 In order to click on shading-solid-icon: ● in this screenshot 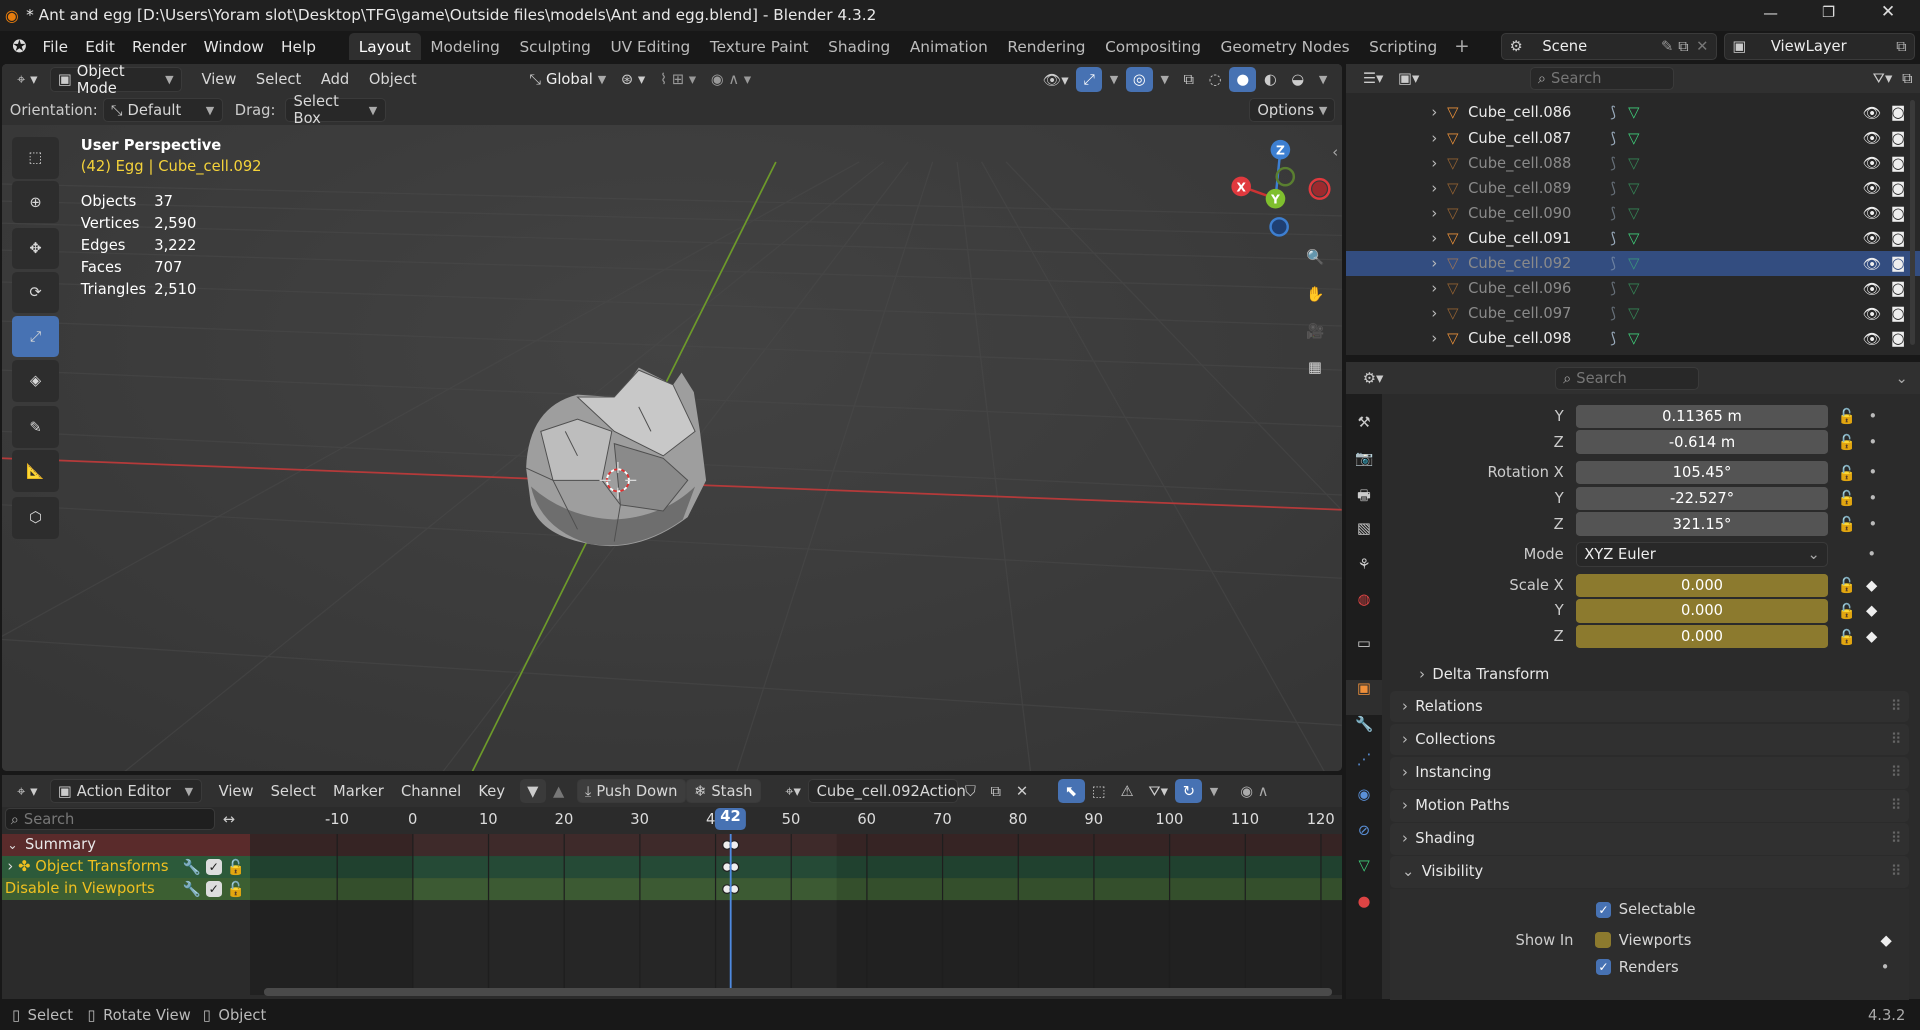, I will do `click(1242, 79)`.